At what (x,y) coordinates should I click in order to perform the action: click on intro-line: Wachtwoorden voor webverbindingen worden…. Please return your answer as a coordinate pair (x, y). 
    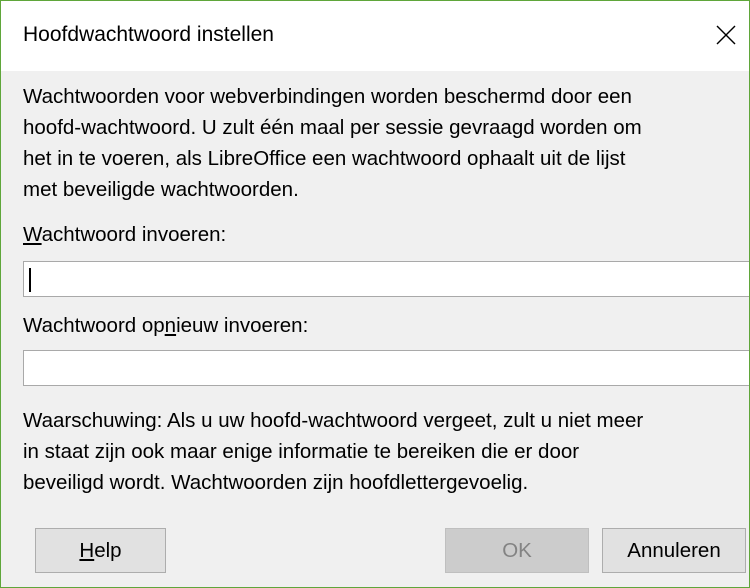
    Looking at the image, I should click on (327, 96).